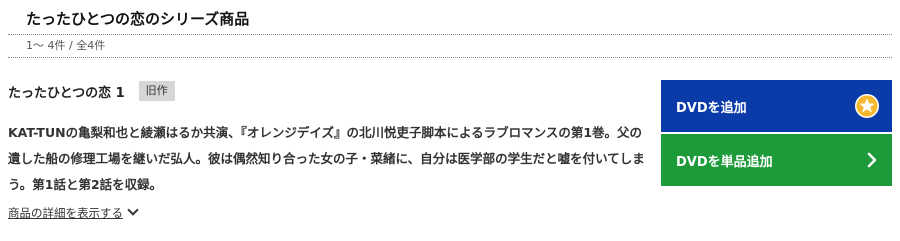 This screenshot has height=241, width=900. What do you see at coordinates (872, 160) in the screenshot?
I see `chevron-right-icon` at bounding box center [872, 160].